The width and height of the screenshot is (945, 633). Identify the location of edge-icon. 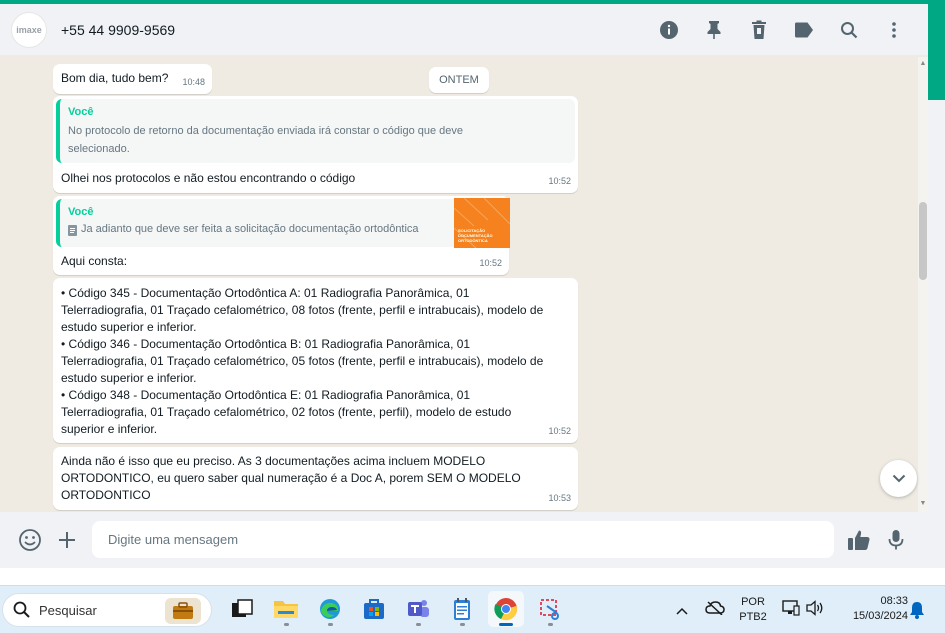
(330, 609).